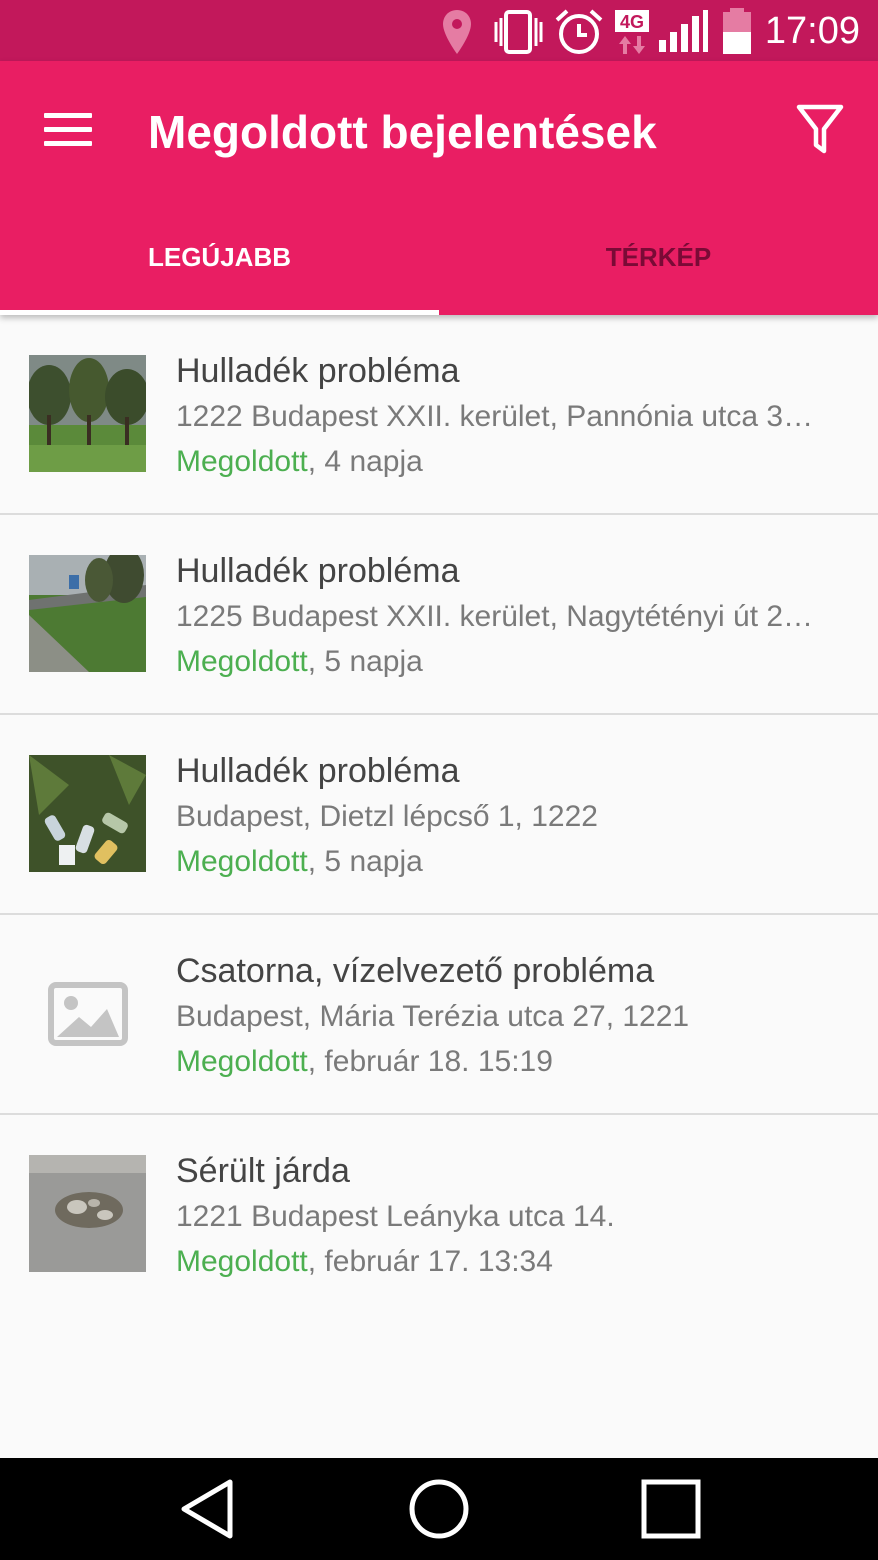 This screenshot has height=1560, width=878. I want to click on report-status: Megoldott, február 17. 13:34, so click(364, 1262).